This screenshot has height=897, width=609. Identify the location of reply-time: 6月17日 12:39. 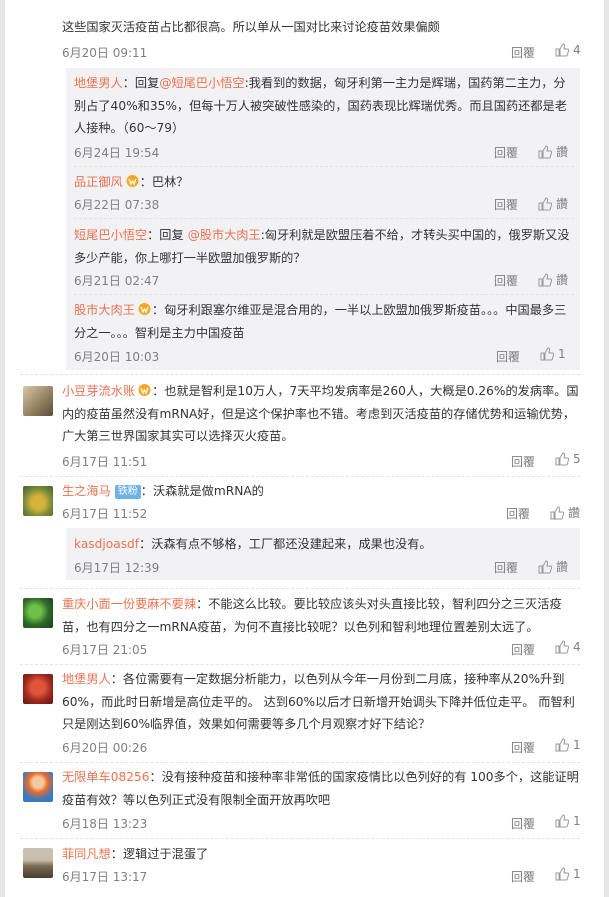
(117, 568).